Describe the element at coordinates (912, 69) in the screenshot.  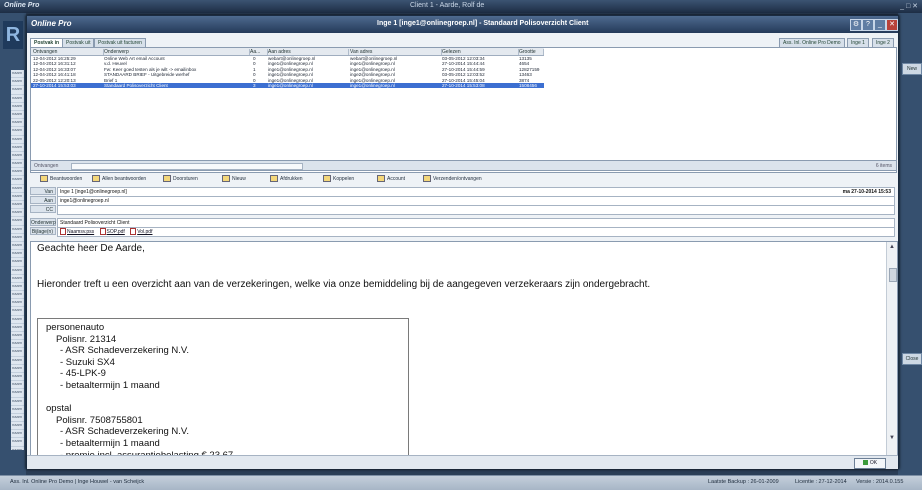
I see `new-button: New` at that location.